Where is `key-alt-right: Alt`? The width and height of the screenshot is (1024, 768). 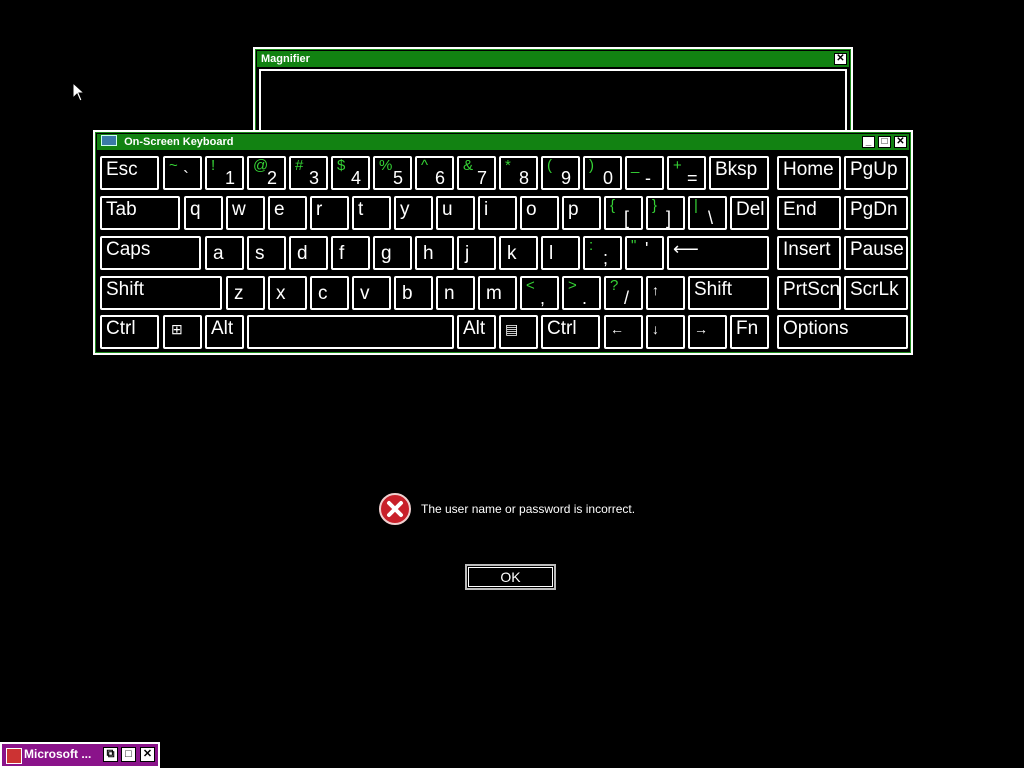
key-alt-right: Alt is located at coordinates (476, 332).